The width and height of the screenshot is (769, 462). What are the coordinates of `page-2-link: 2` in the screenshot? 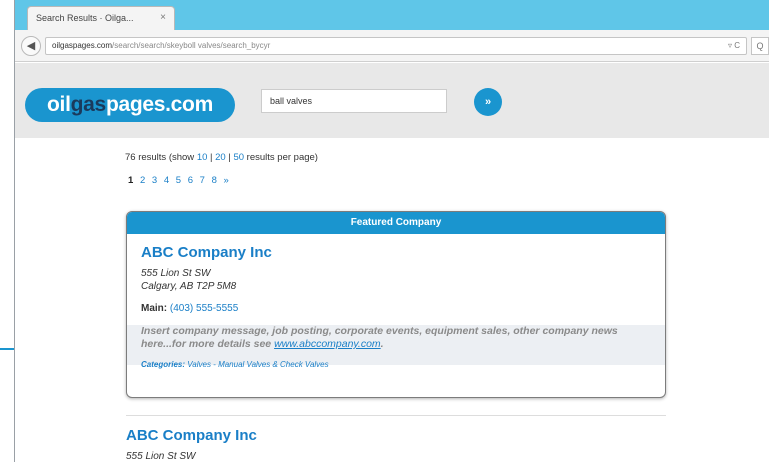 It's located at (142, 180).